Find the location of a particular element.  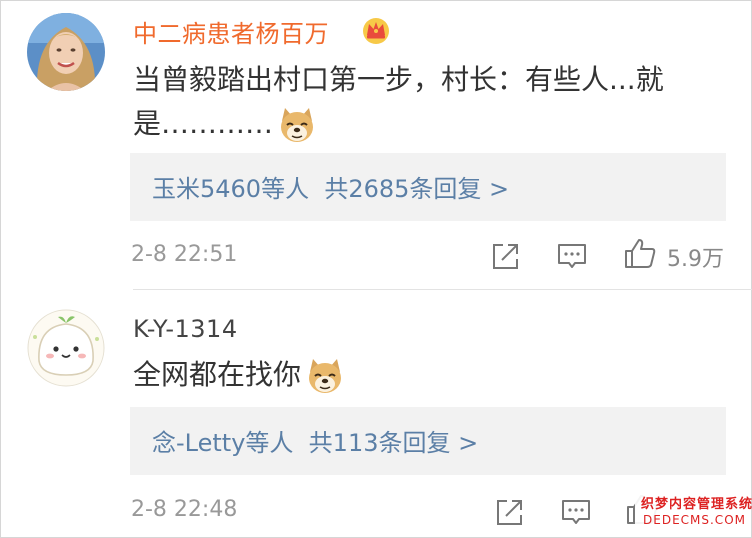

reply-summary: 念-Letty等人 共113条回复 > is located at coordinates (428, 441).